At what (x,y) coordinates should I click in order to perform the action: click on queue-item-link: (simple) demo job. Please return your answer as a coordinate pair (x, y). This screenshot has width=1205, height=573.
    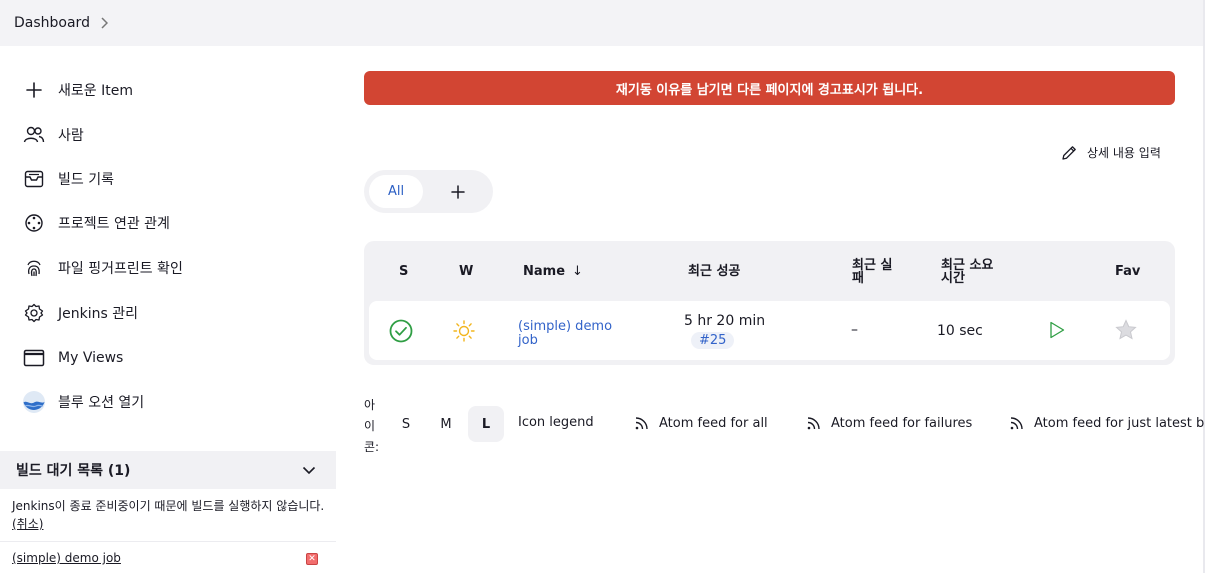
    Looking at the image, I should click on (66, 558).